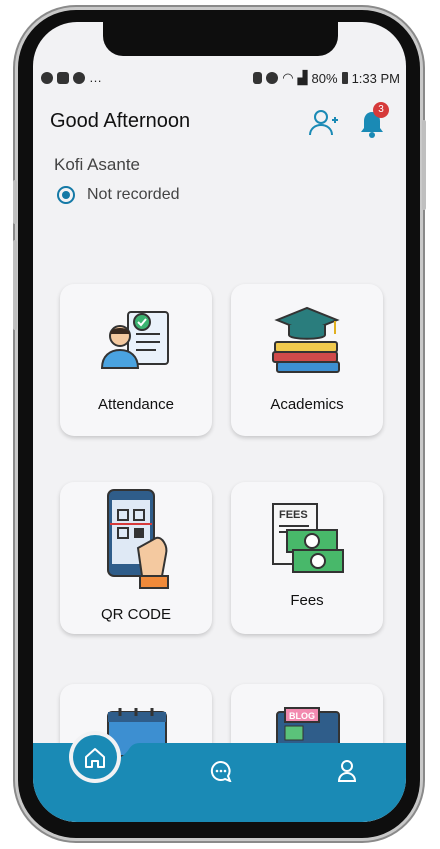 The height and width of the screenshot is (849, 440). Describe the element at coordinates (302, 77) in the screenshot. I see `signal-icon: ▟` at that location.